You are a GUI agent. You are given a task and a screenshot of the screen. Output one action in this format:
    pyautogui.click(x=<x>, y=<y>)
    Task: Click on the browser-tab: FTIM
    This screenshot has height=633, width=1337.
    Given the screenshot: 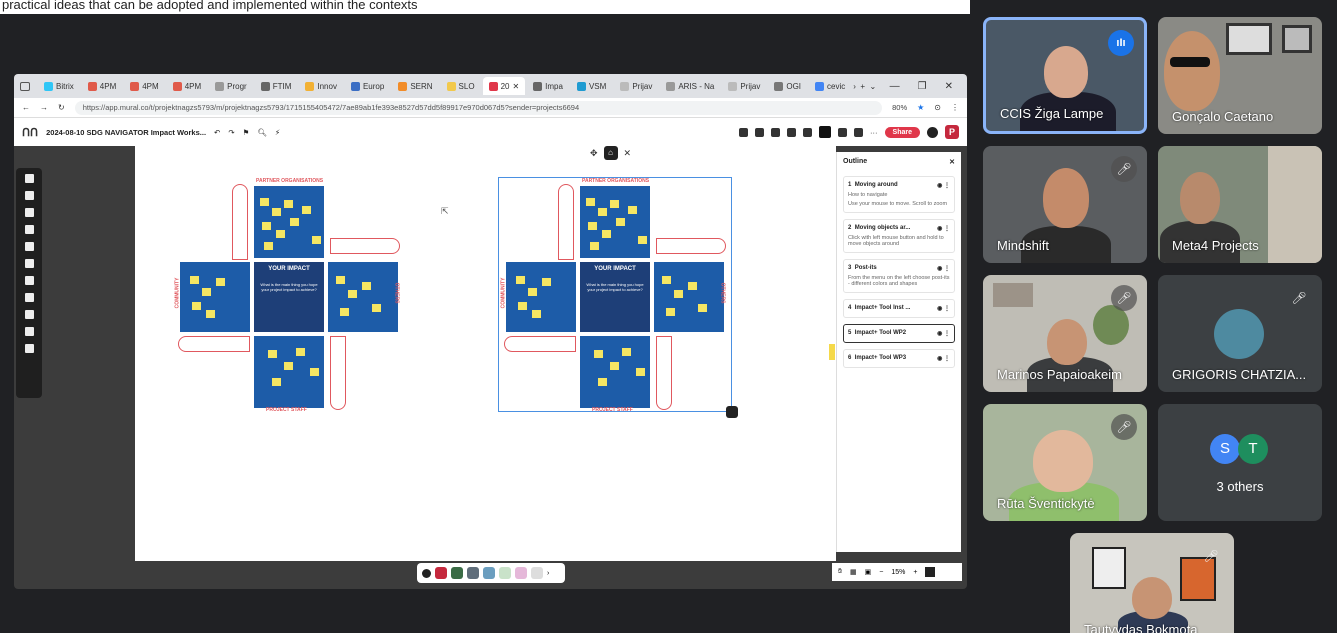 What is the action you would take?
    pyautogui.click(x=276, y=86)
    